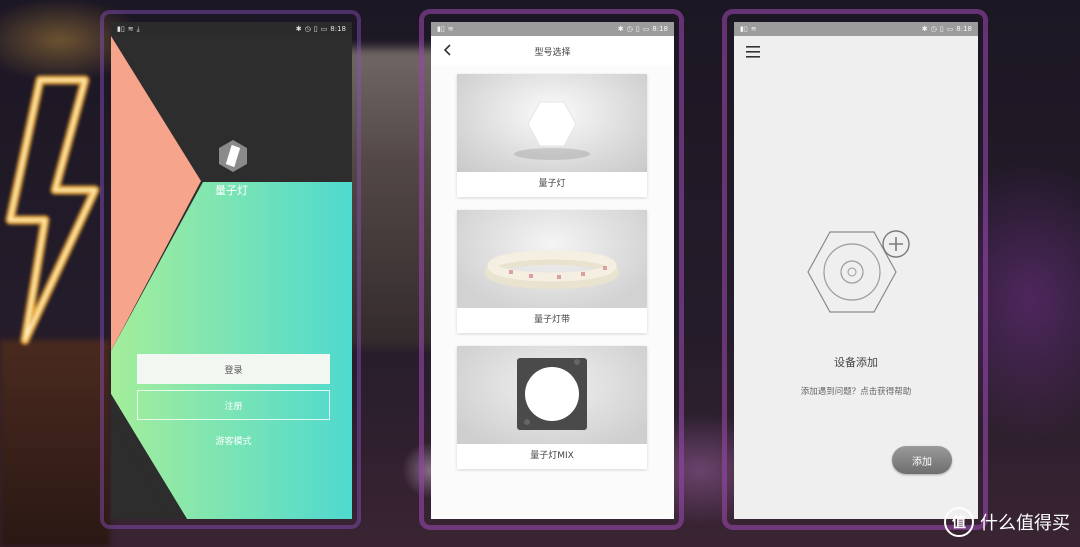  Describe the element at coordinates (55, 443) in the screenshot. I see `background-desk` at that location.